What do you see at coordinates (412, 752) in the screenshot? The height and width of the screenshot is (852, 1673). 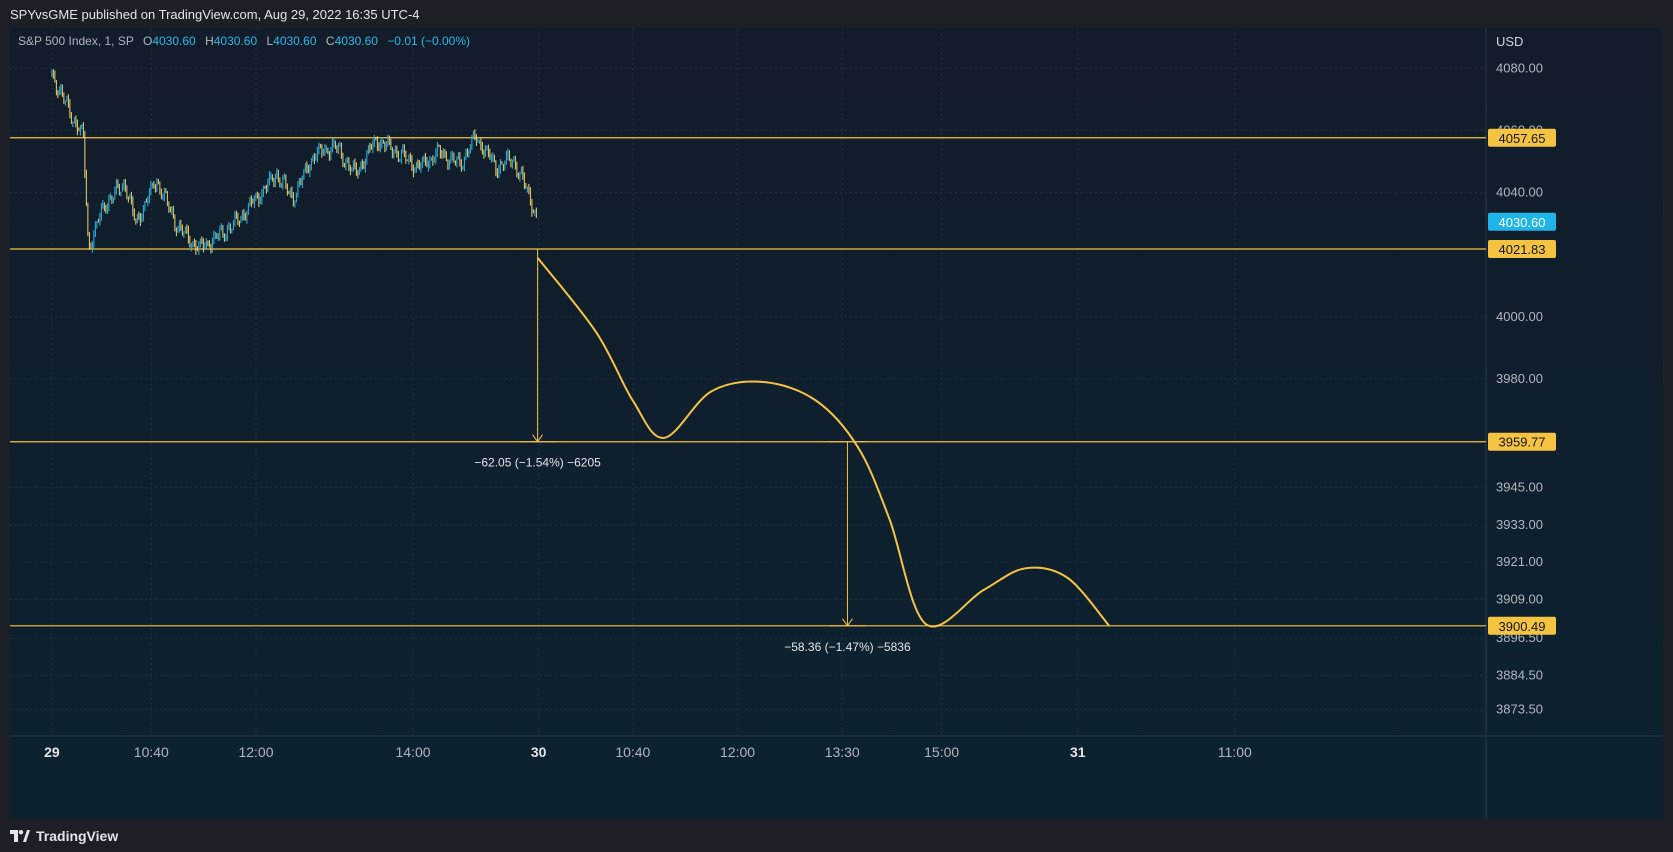 I see `time-tick-label: 14:00` at bounding box center [412, 752].